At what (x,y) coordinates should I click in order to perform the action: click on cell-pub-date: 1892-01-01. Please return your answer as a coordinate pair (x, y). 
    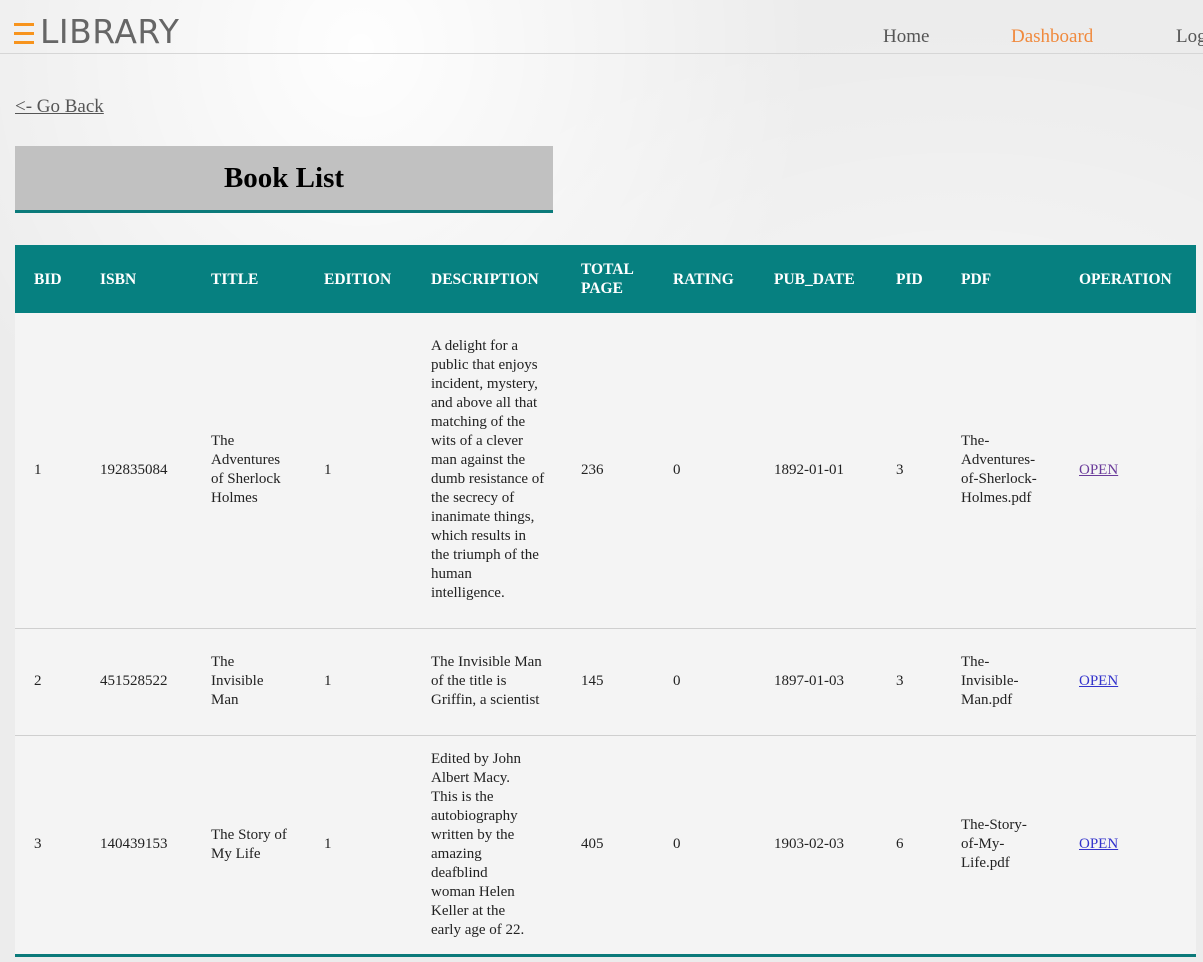
    Looking at the image, I should click on (809, 469).